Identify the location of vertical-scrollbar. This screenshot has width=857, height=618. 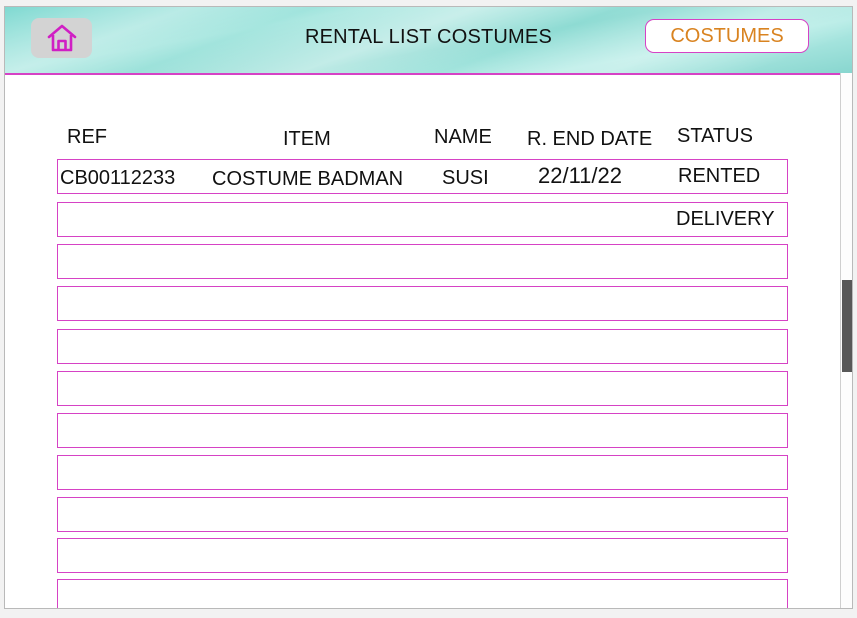
(846, 340).